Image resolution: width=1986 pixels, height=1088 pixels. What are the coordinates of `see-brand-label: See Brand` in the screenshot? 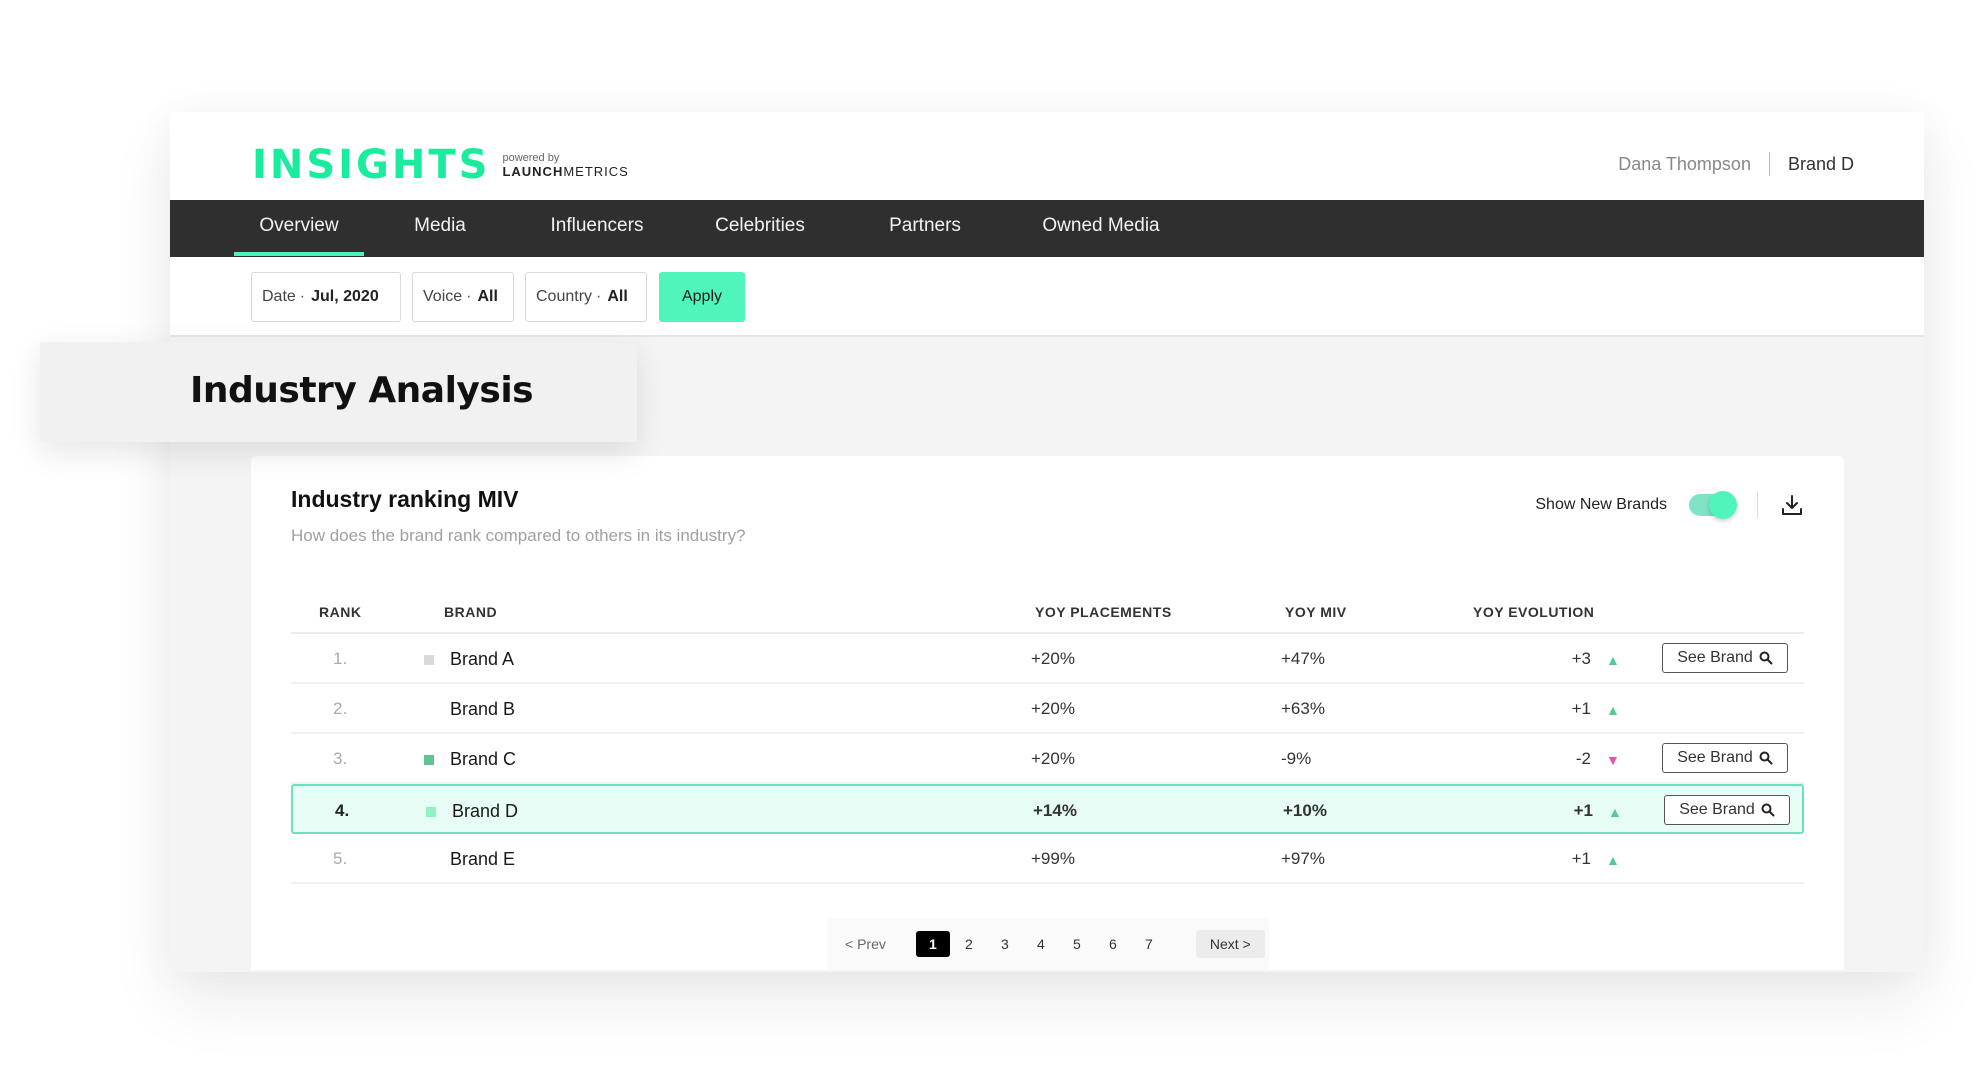 It's located at (1715, 757).